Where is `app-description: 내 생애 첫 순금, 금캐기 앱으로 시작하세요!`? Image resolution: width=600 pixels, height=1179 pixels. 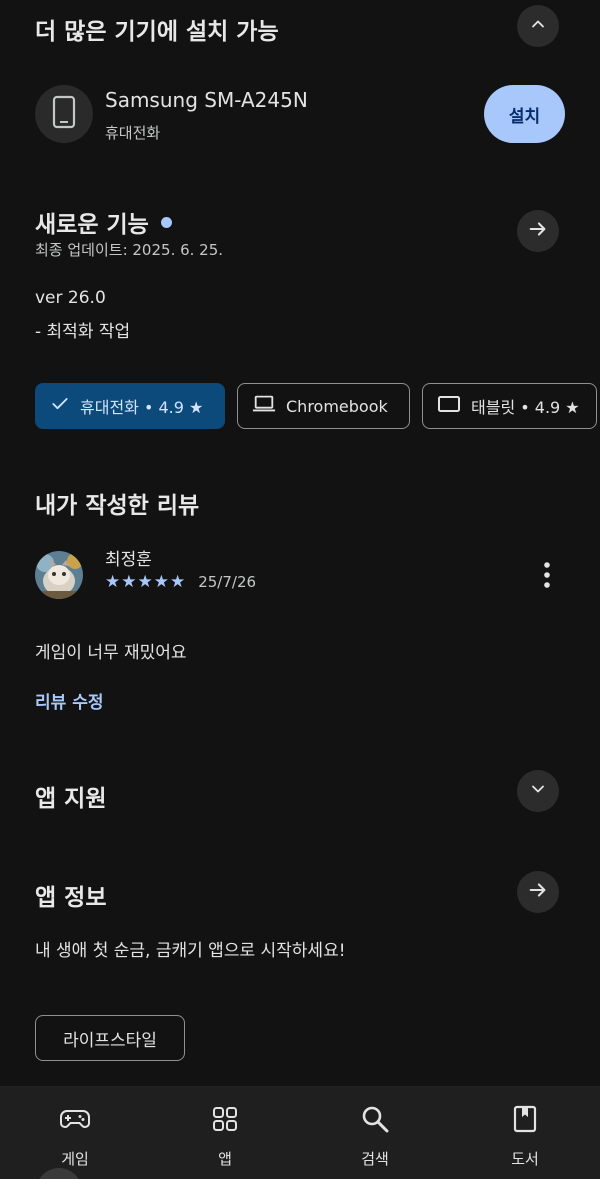
app-description: 내 생애 첫 순금, 금캐기 앱으로 시작하세요! is located at coordinates (190, 951).